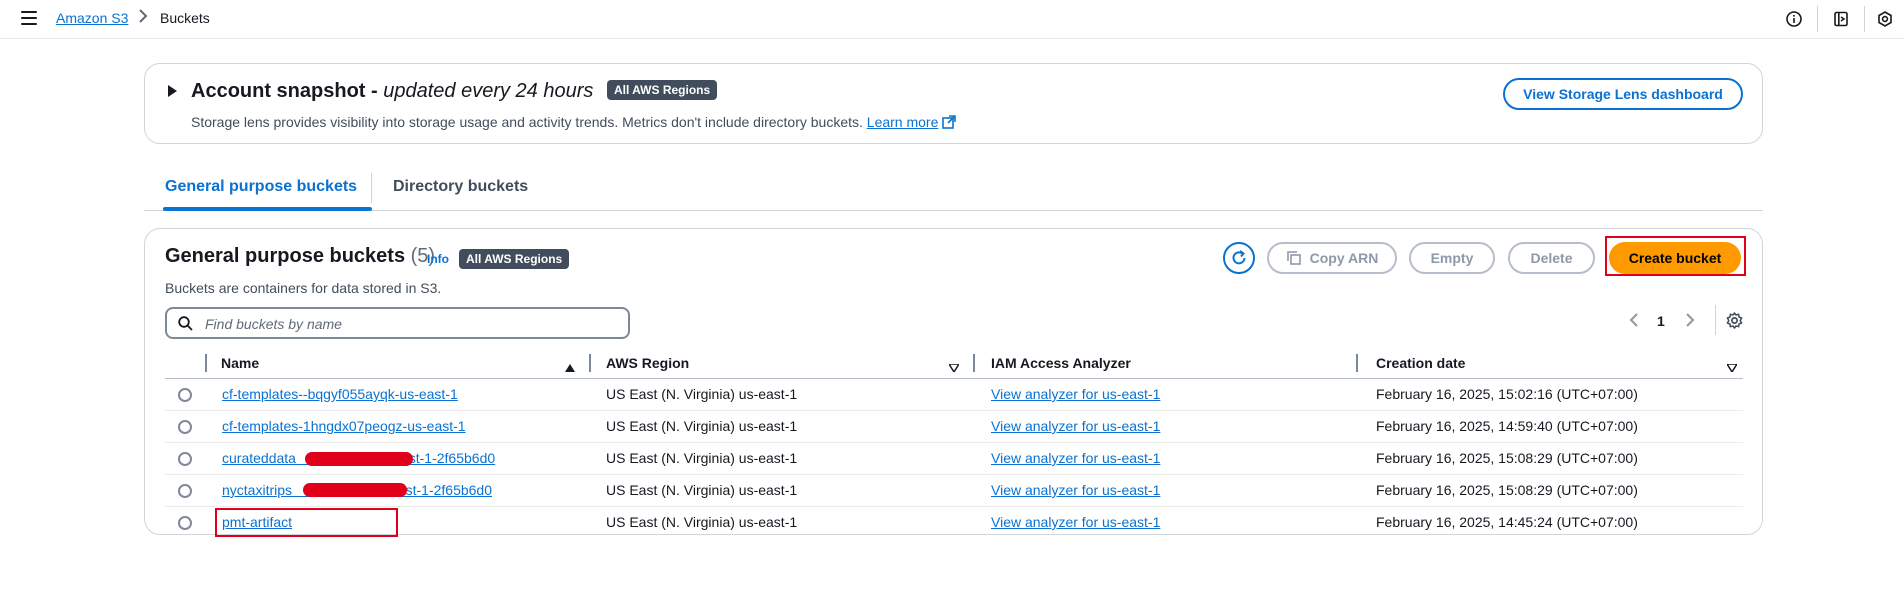  What do you see at coordinates (1690, 321) in the screenshot?
I see `pagination-next-icon` at bounding box center [1690, 321].